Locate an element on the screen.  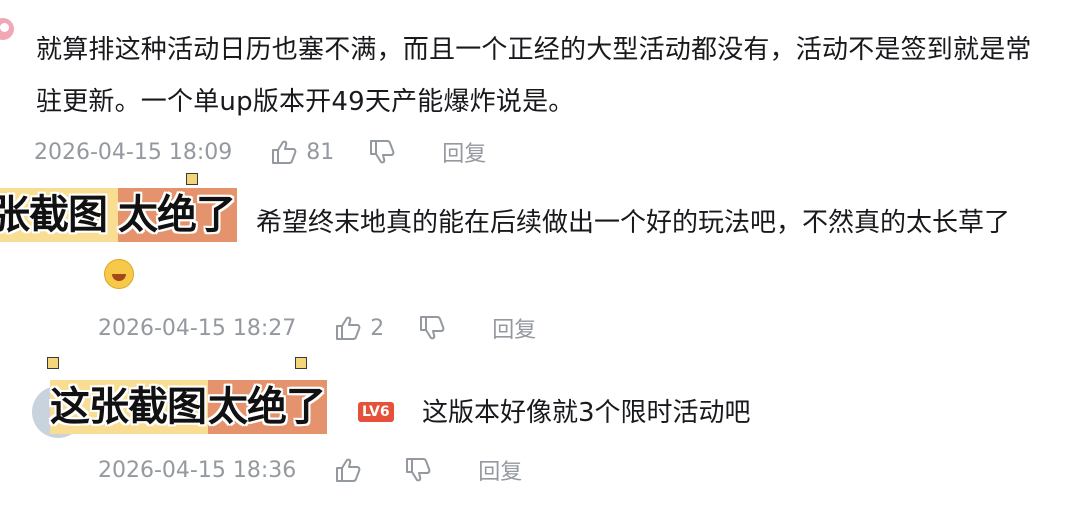
like-button: 81 is located at coordinates (302, 152).